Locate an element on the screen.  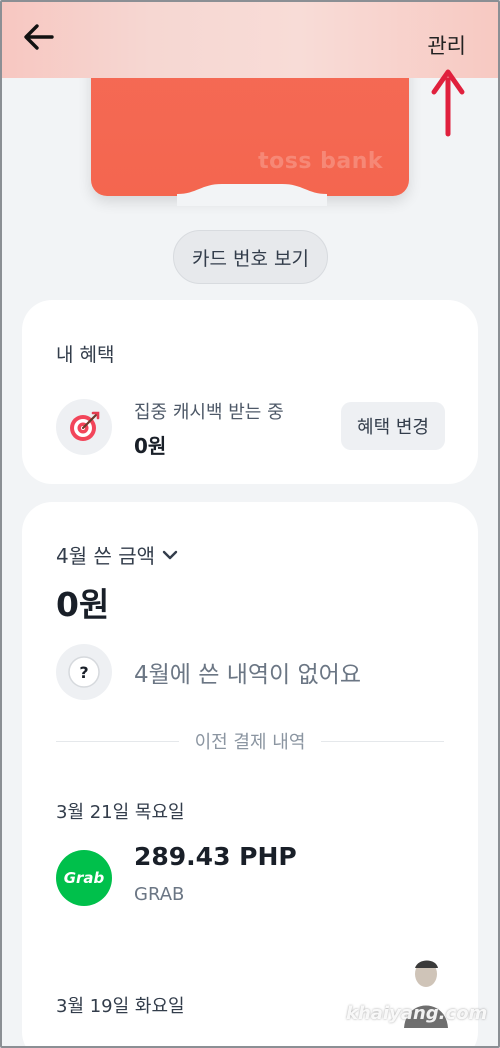
benefit-amount: 0원 is located at coordinates (150, 446).